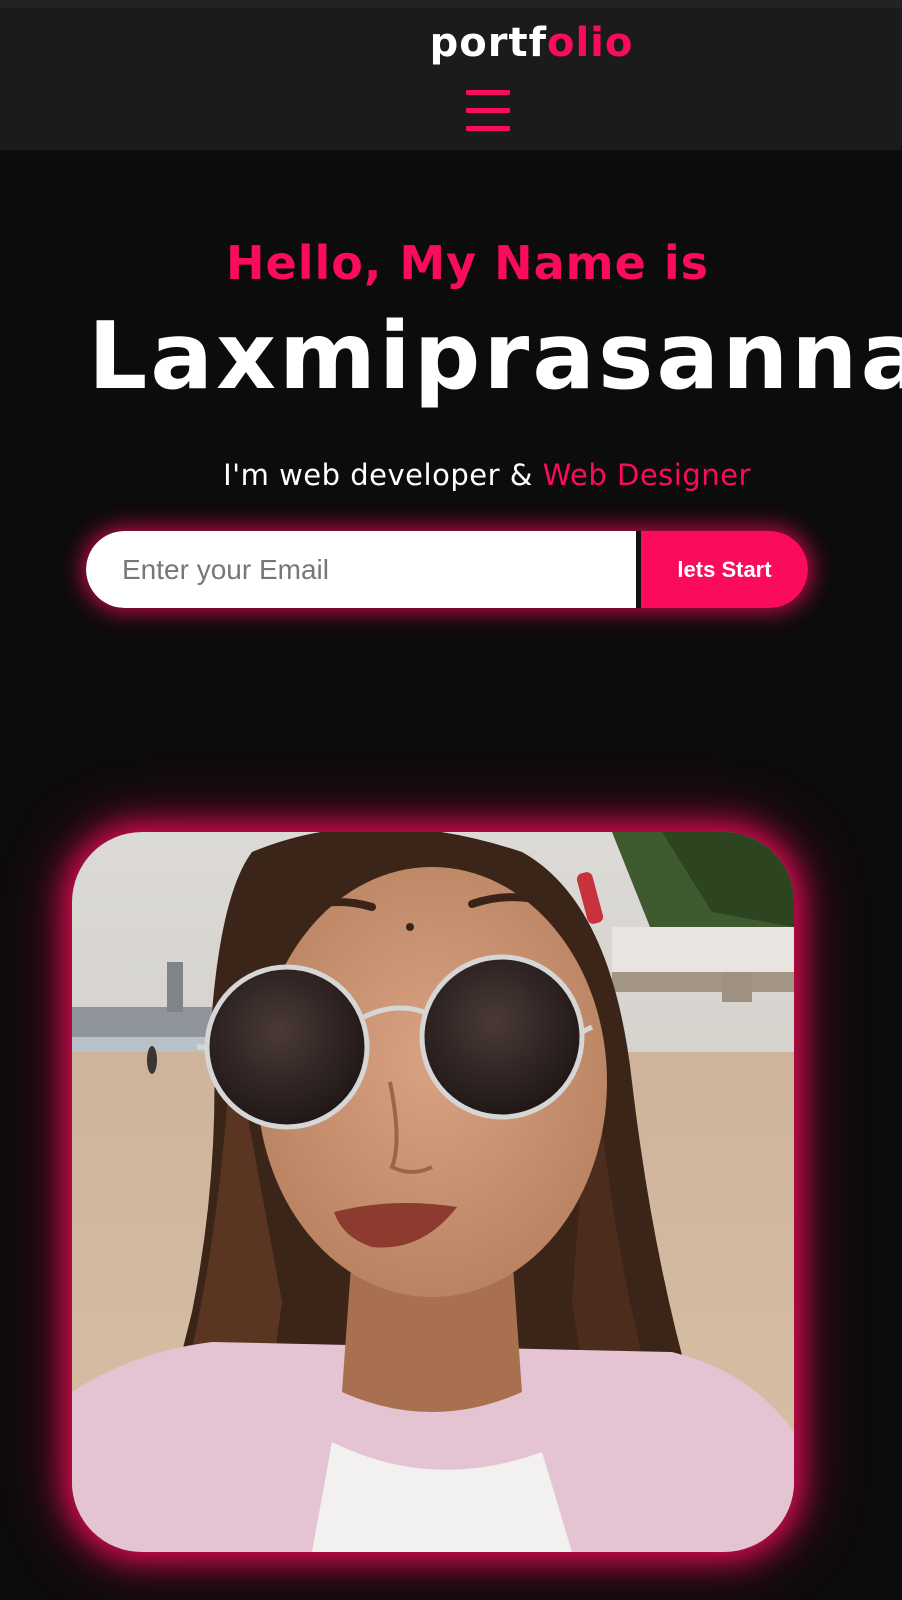 The image size is (902, 1600). Describe the element at coordinates (724, 569) in the screenshot. I see `lets-start-button: lets Start` at that location.